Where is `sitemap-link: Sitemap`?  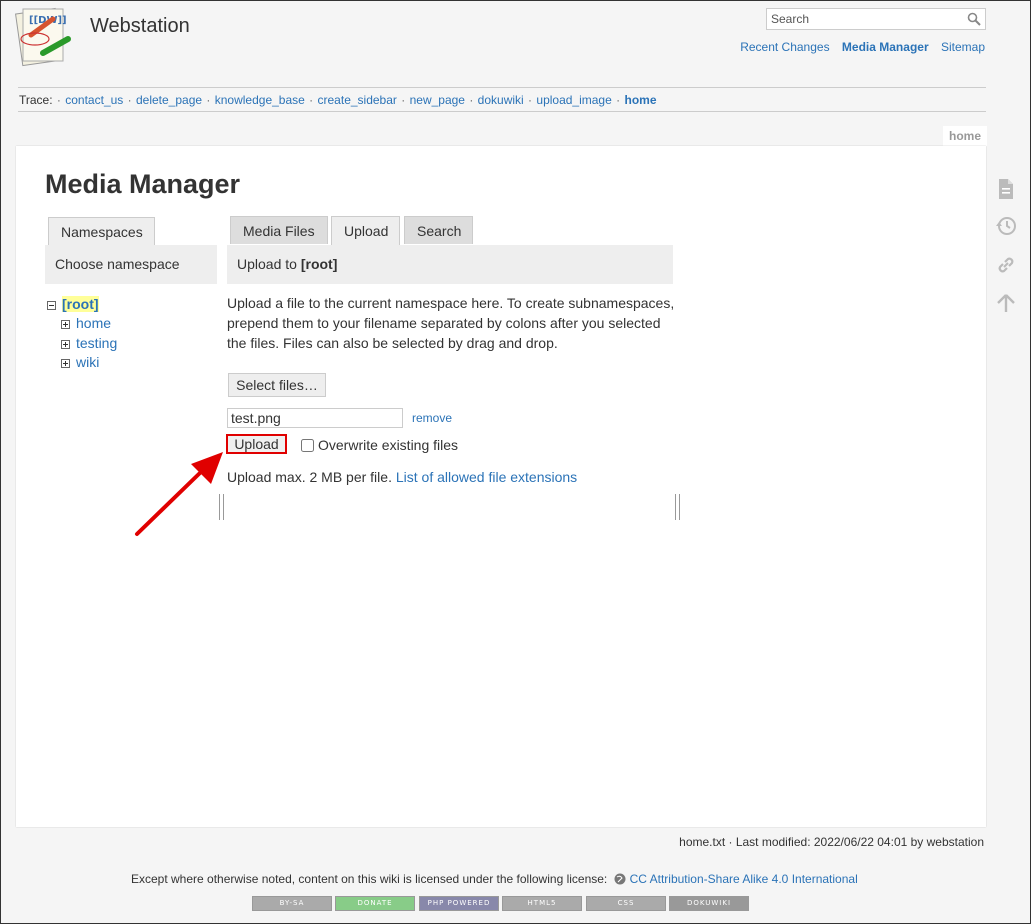
sitemap-link: Sitemap is located at coordinates (963, 47).